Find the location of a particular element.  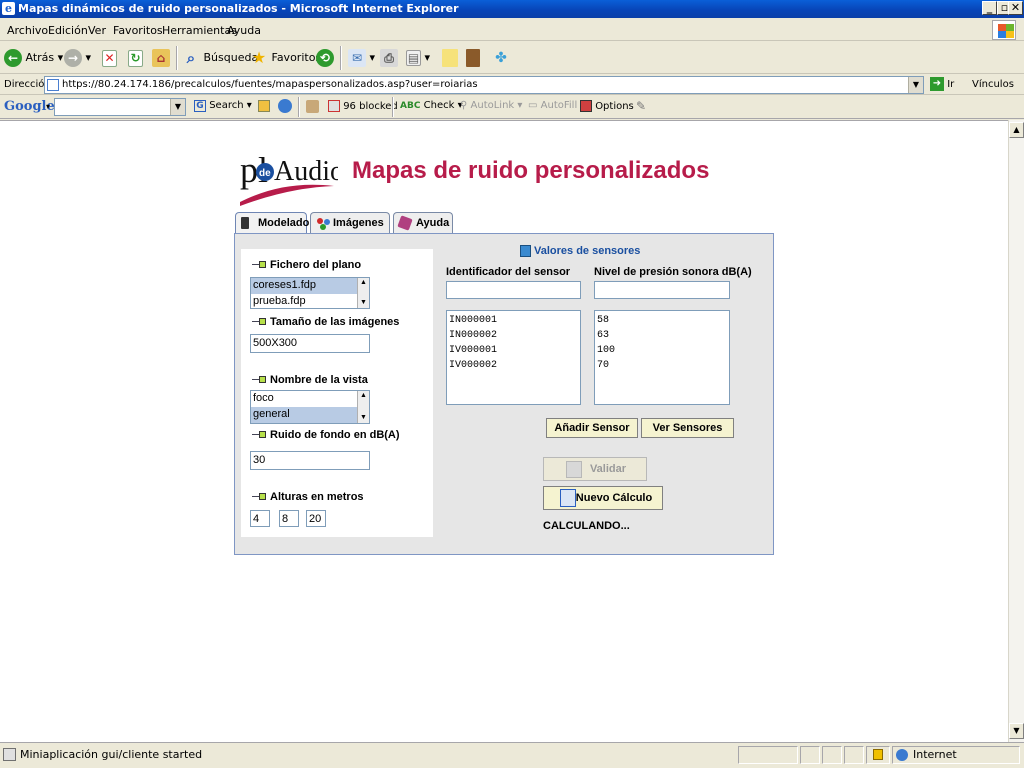

molecules-icon is located at coordinates (323, 223).